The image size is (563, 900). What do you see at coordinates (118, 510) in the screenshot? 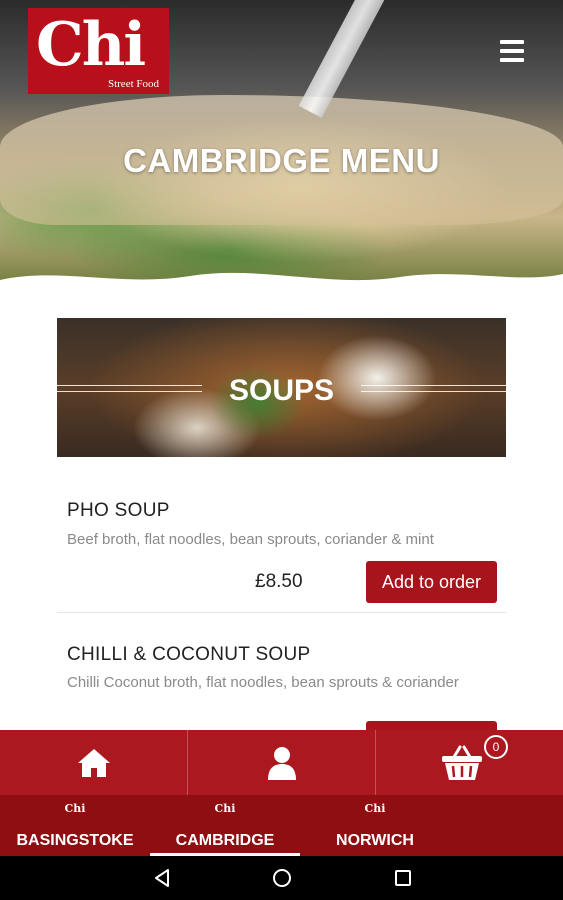
I see `item-name: PHO SOUP` at bounding box center [118, 510].